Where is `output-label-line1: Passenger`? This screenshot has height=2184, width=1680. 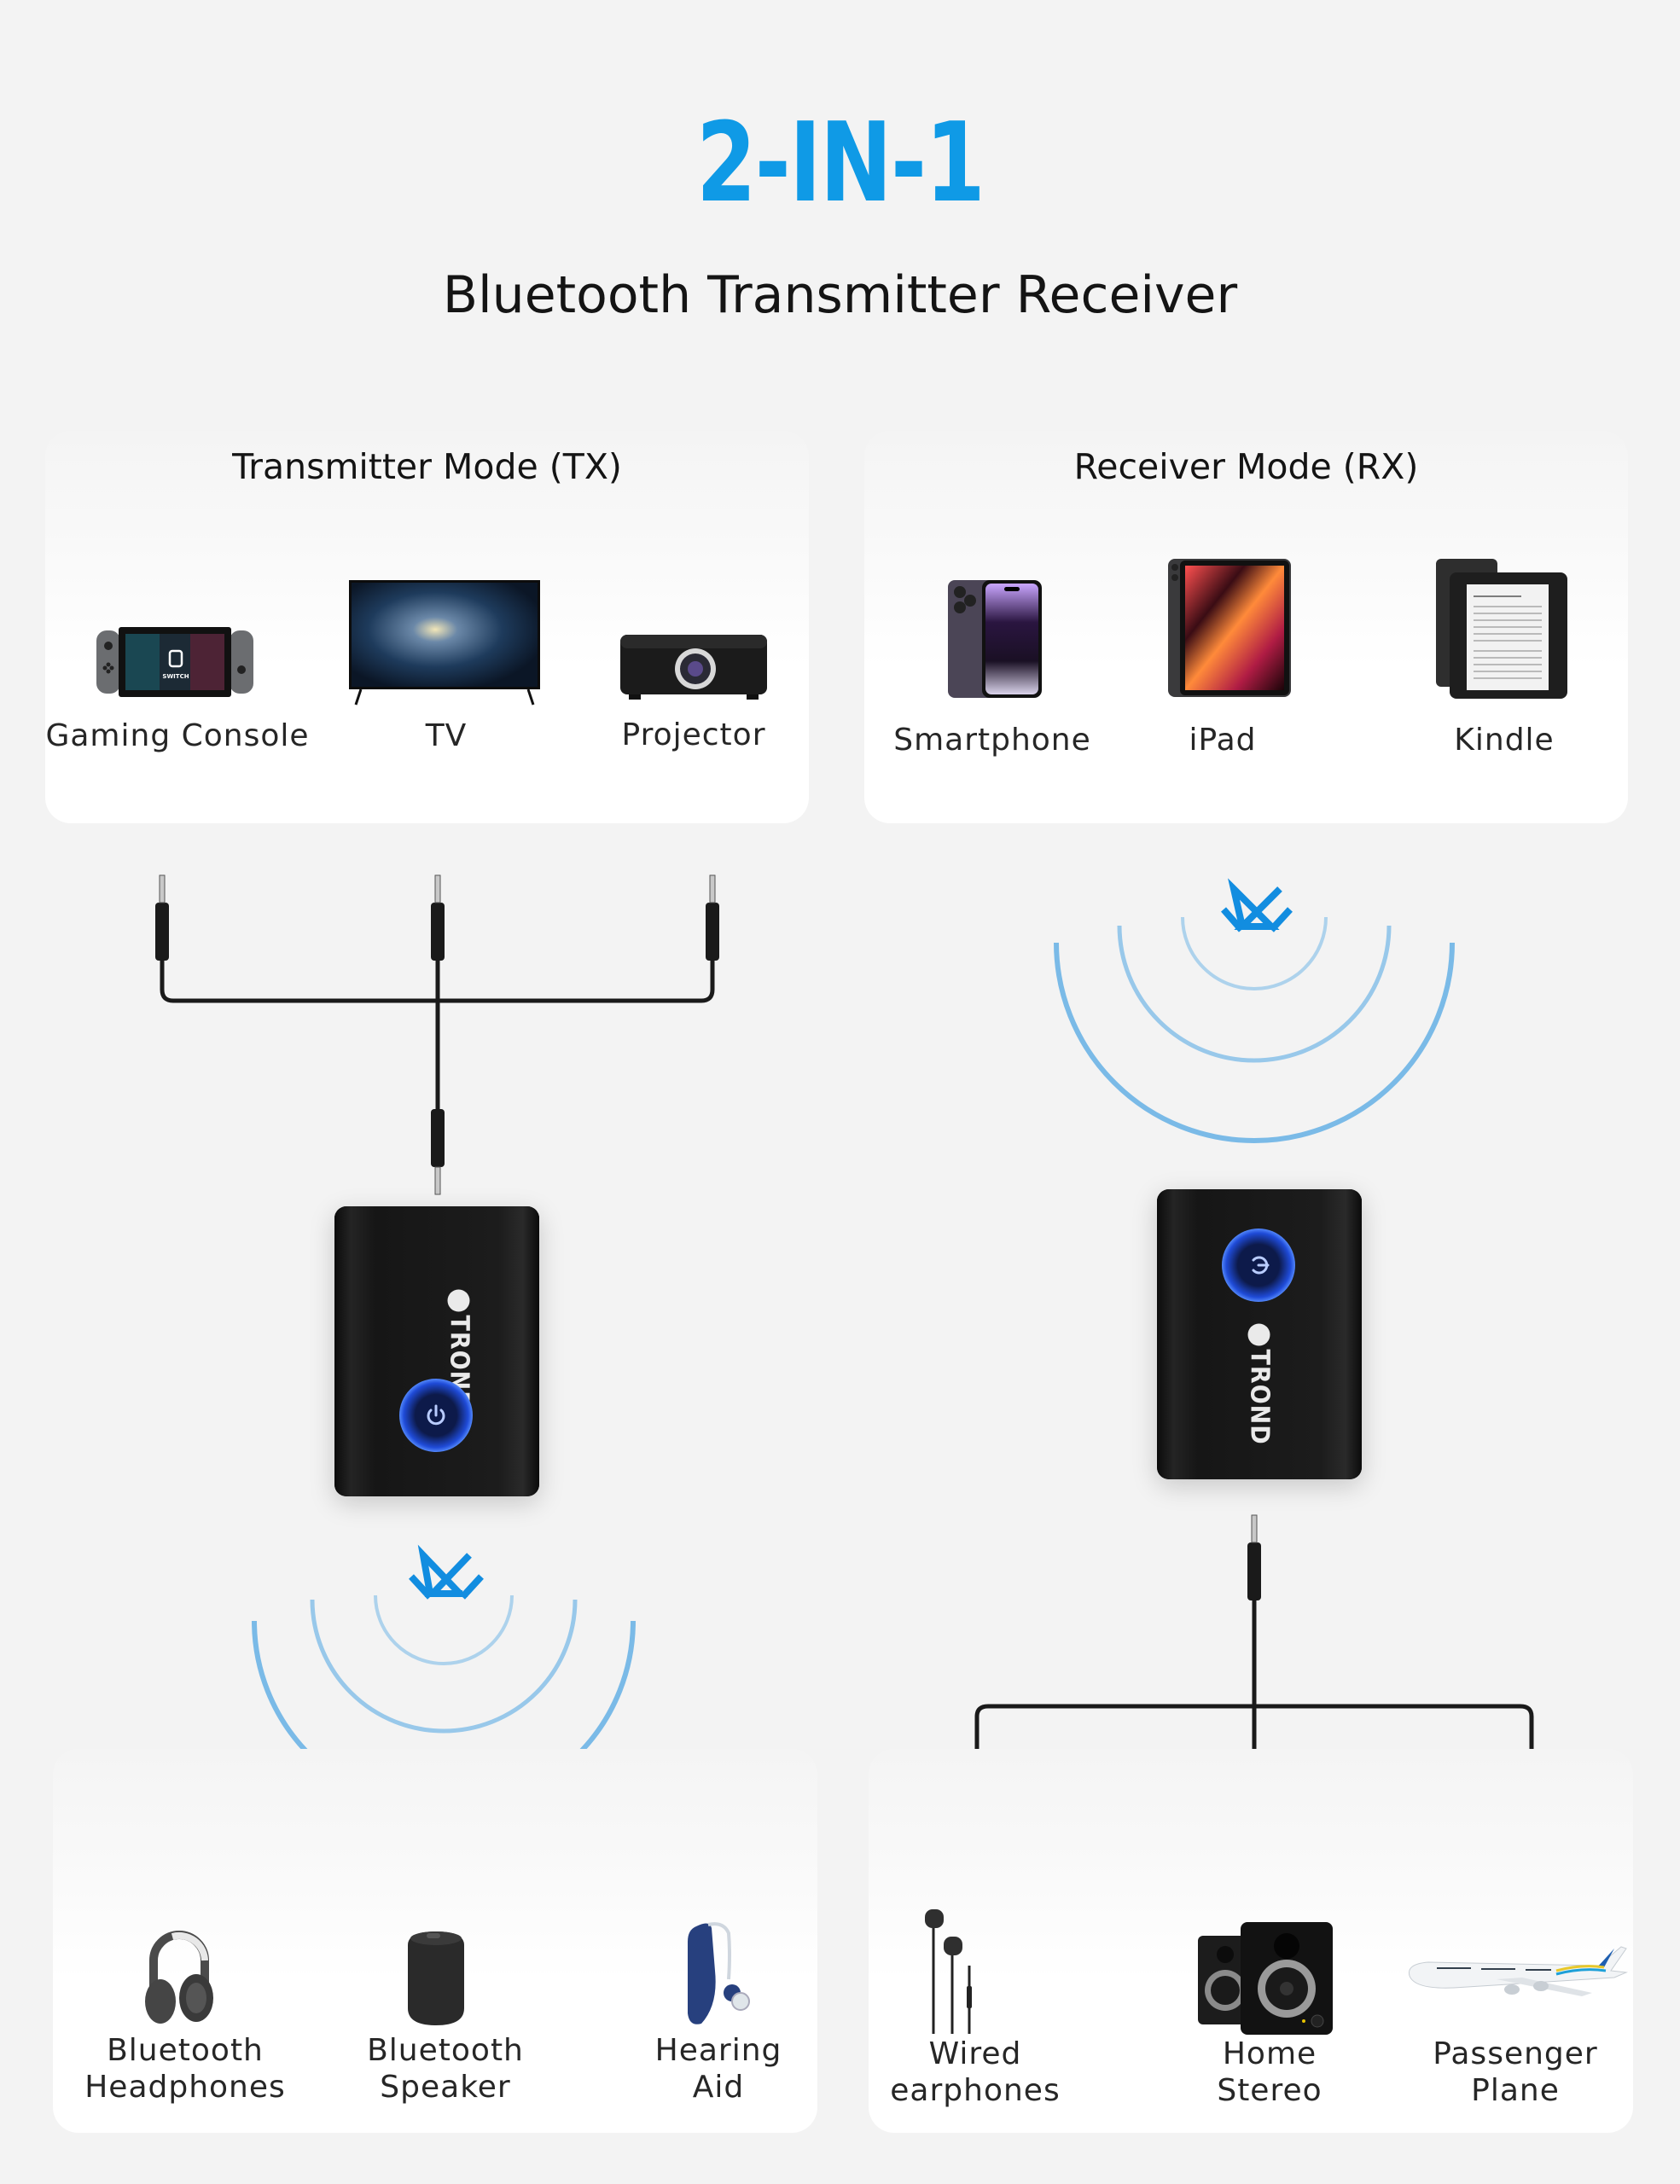
output-label-line1: Passenger is located at coordinates (1515, 2053).